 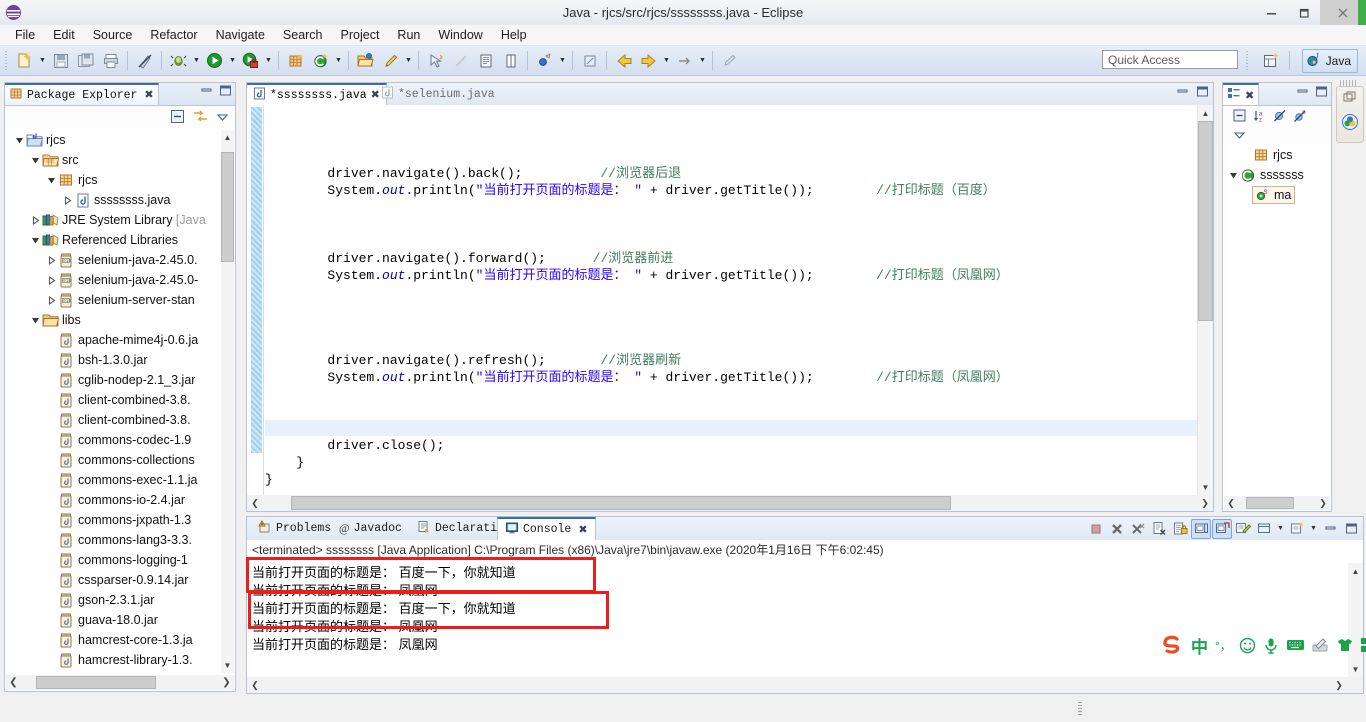 I want to click on menu-source: Source, so click(x=113, y=35).